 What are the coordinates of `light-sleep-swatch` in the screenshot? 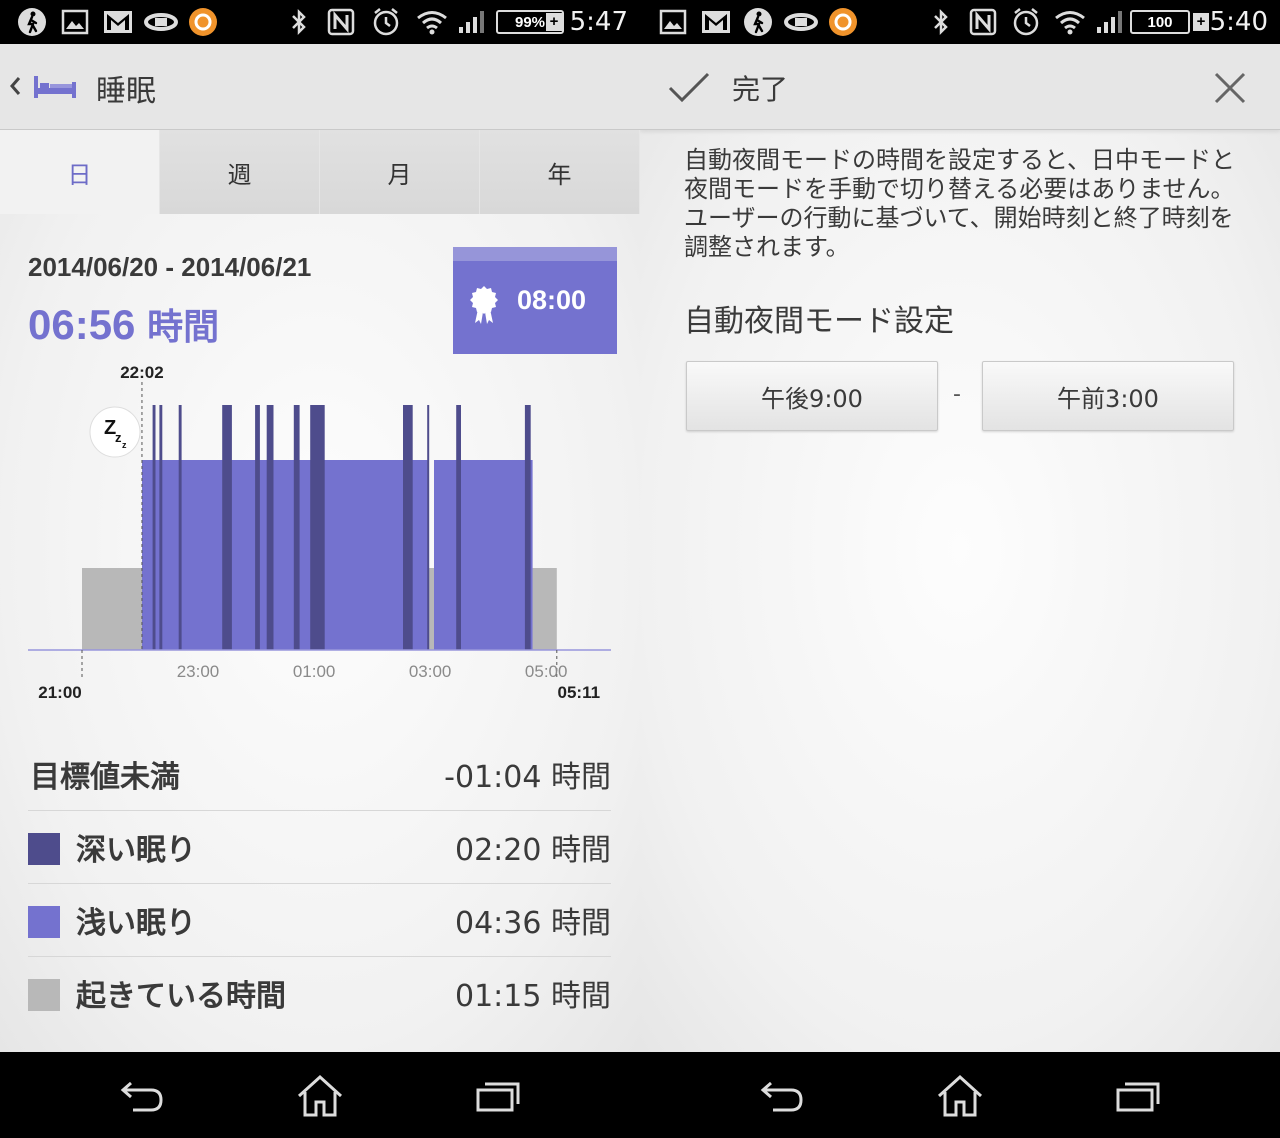 It's located at (44, 922).